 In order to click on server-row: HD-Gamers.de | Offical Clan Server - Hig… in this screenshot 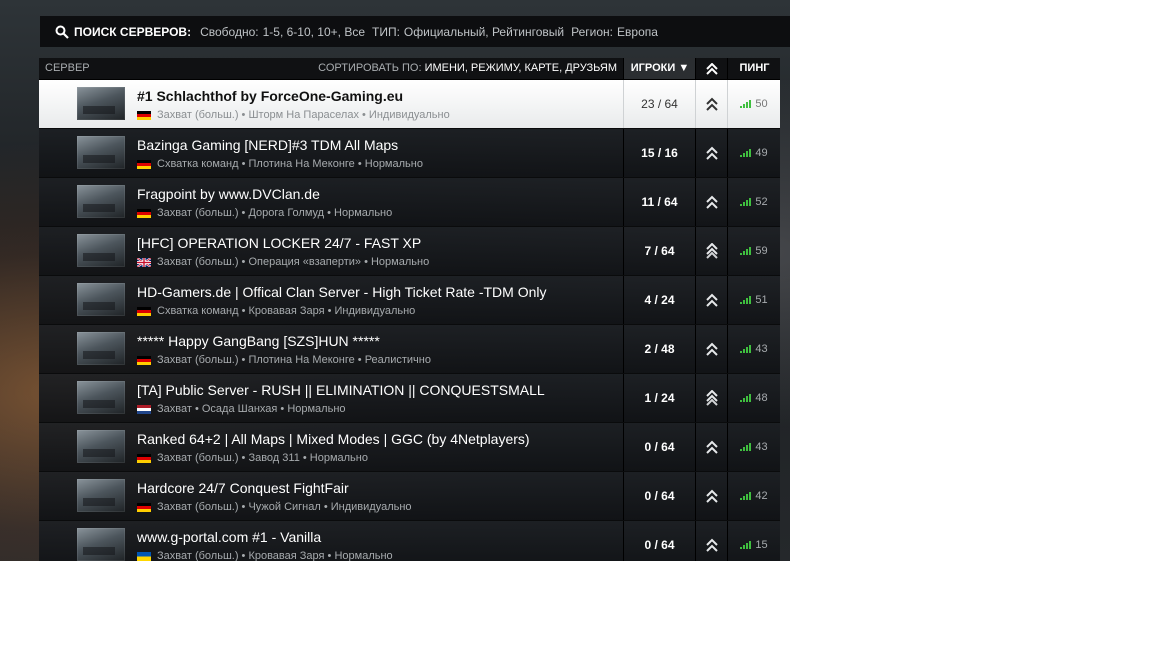, I will do `click(409, 300)`.